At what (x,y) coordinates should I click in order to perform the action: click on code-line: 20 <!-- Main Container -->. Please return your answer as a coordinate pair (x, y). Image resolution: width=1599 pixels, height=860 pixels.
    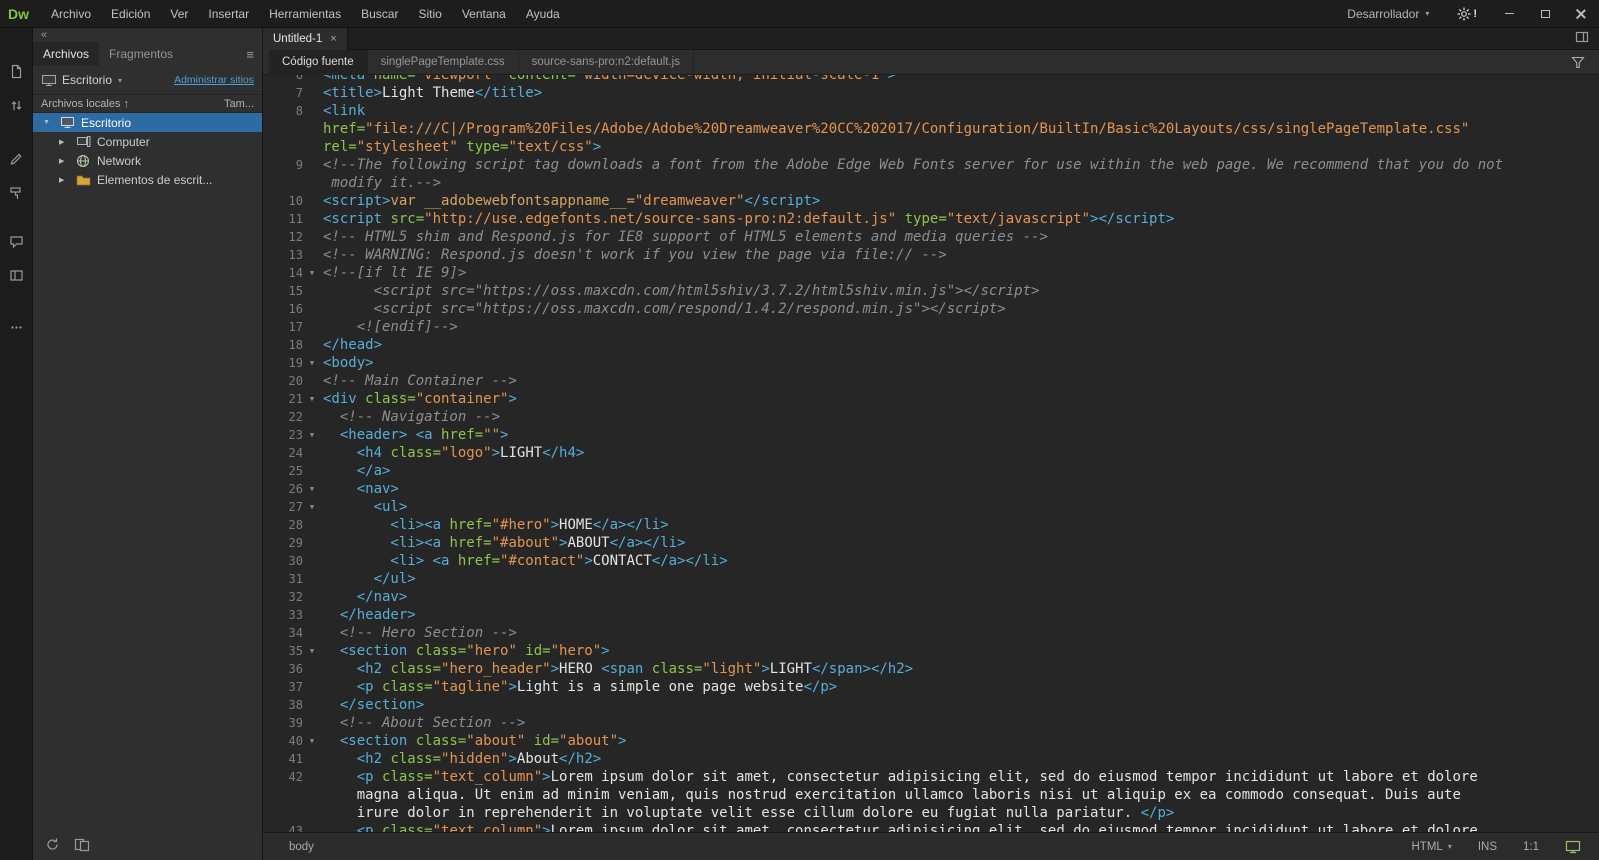
    Looking at the image, I should click on (931, 381).